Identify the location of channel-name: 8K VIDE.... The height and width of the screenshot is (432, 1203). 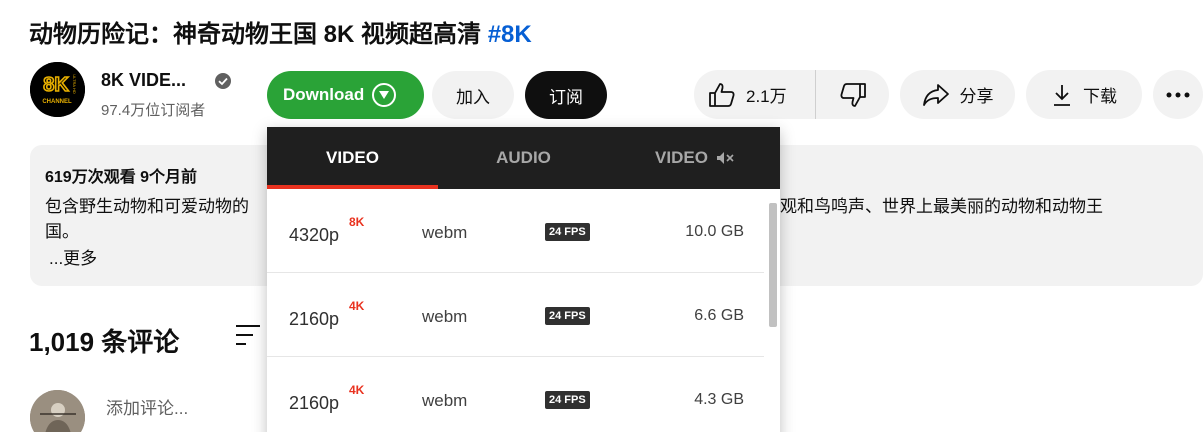
(143, 80).